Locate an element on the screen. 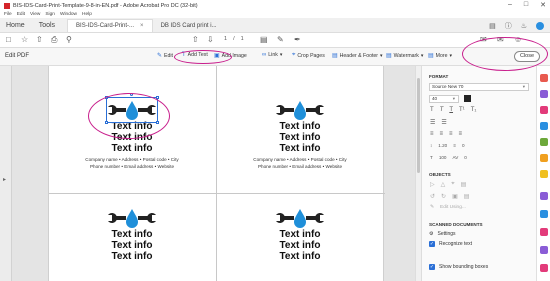 The width and height of the screenshot is (550, 281). line-spacing-value: 1.20 is located at coordinates (442, 145).